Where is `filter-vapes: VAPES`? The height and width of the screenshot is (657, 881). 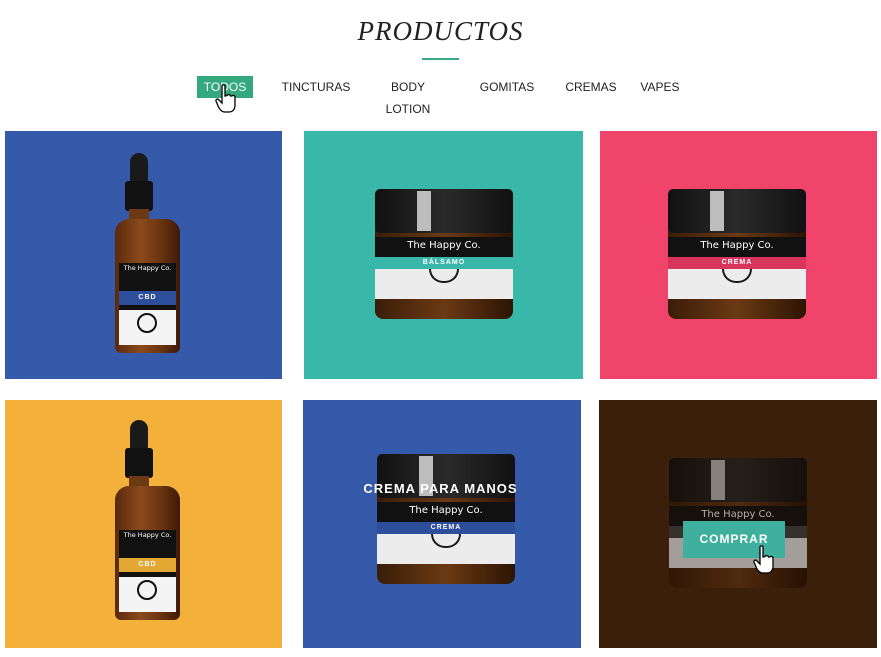
filter-vapes: VAPES is located at coordinates (660, 87).